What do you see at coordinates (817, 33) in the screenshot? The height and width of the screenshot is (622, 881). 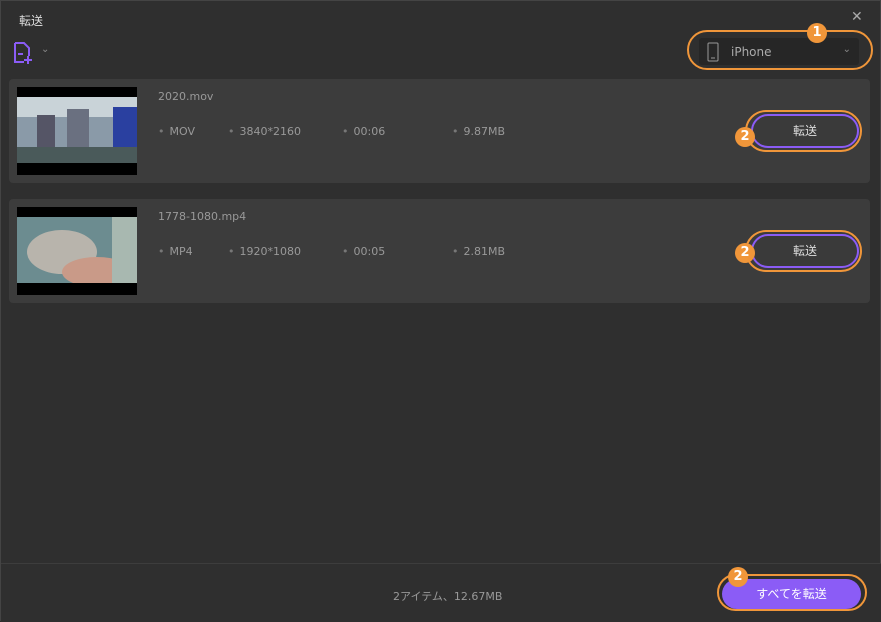 I see `annotation-badge: 1` at bounding box center [817, 33].